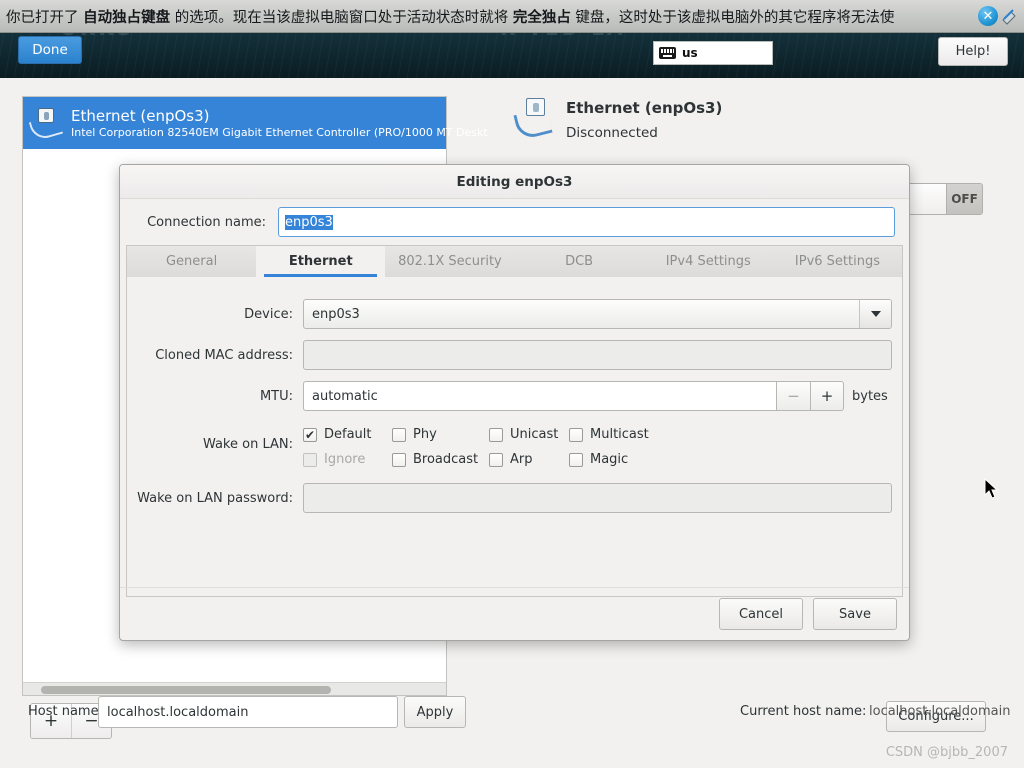 Image resolution: width=1024 pixels, height=768 pixels. I want to click on notification-text-part1: 你已打开了, so click(45, 17).